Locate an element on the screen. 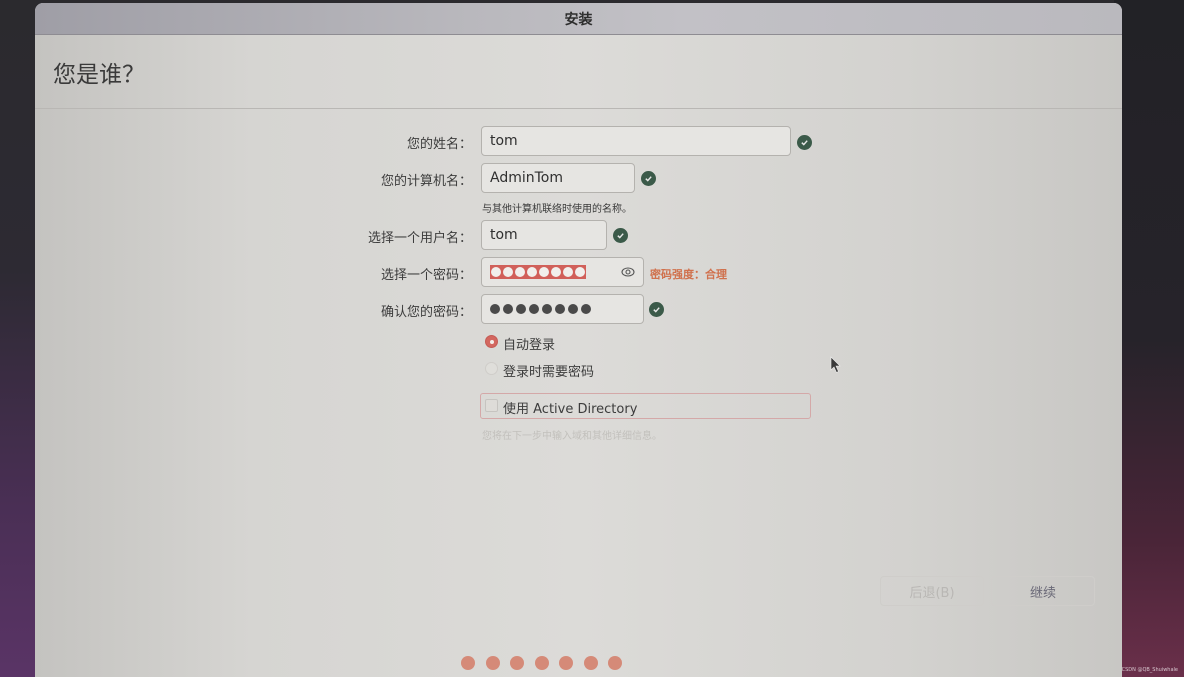 The image size is (1184, 677). confirm-password-masked is located at coordinates (540, 309).